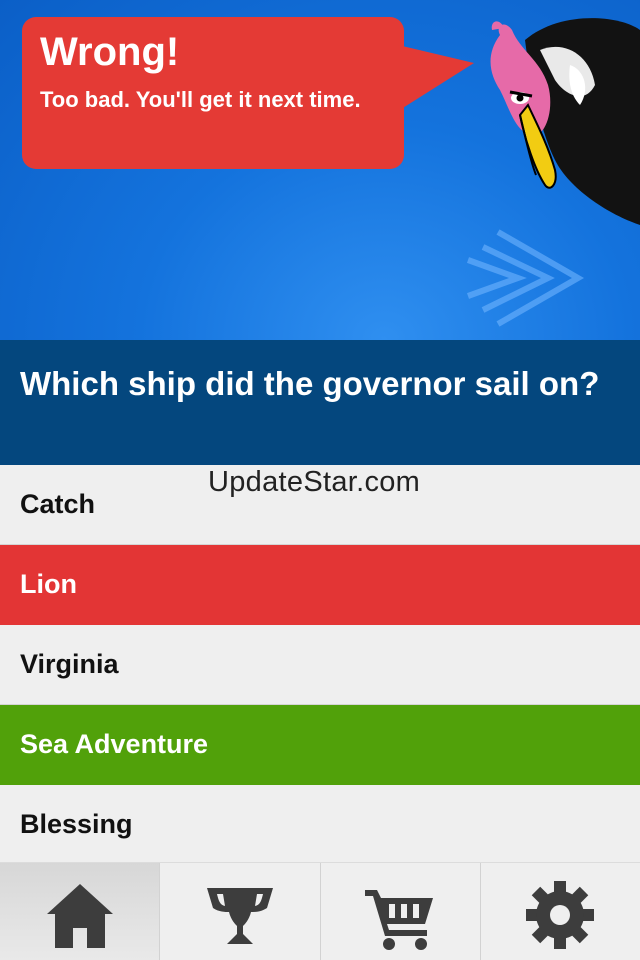 This screenshot has height=960, width=640. I want to click on feedback-message: Too bad. You'll get it next time., so click(200, 99).